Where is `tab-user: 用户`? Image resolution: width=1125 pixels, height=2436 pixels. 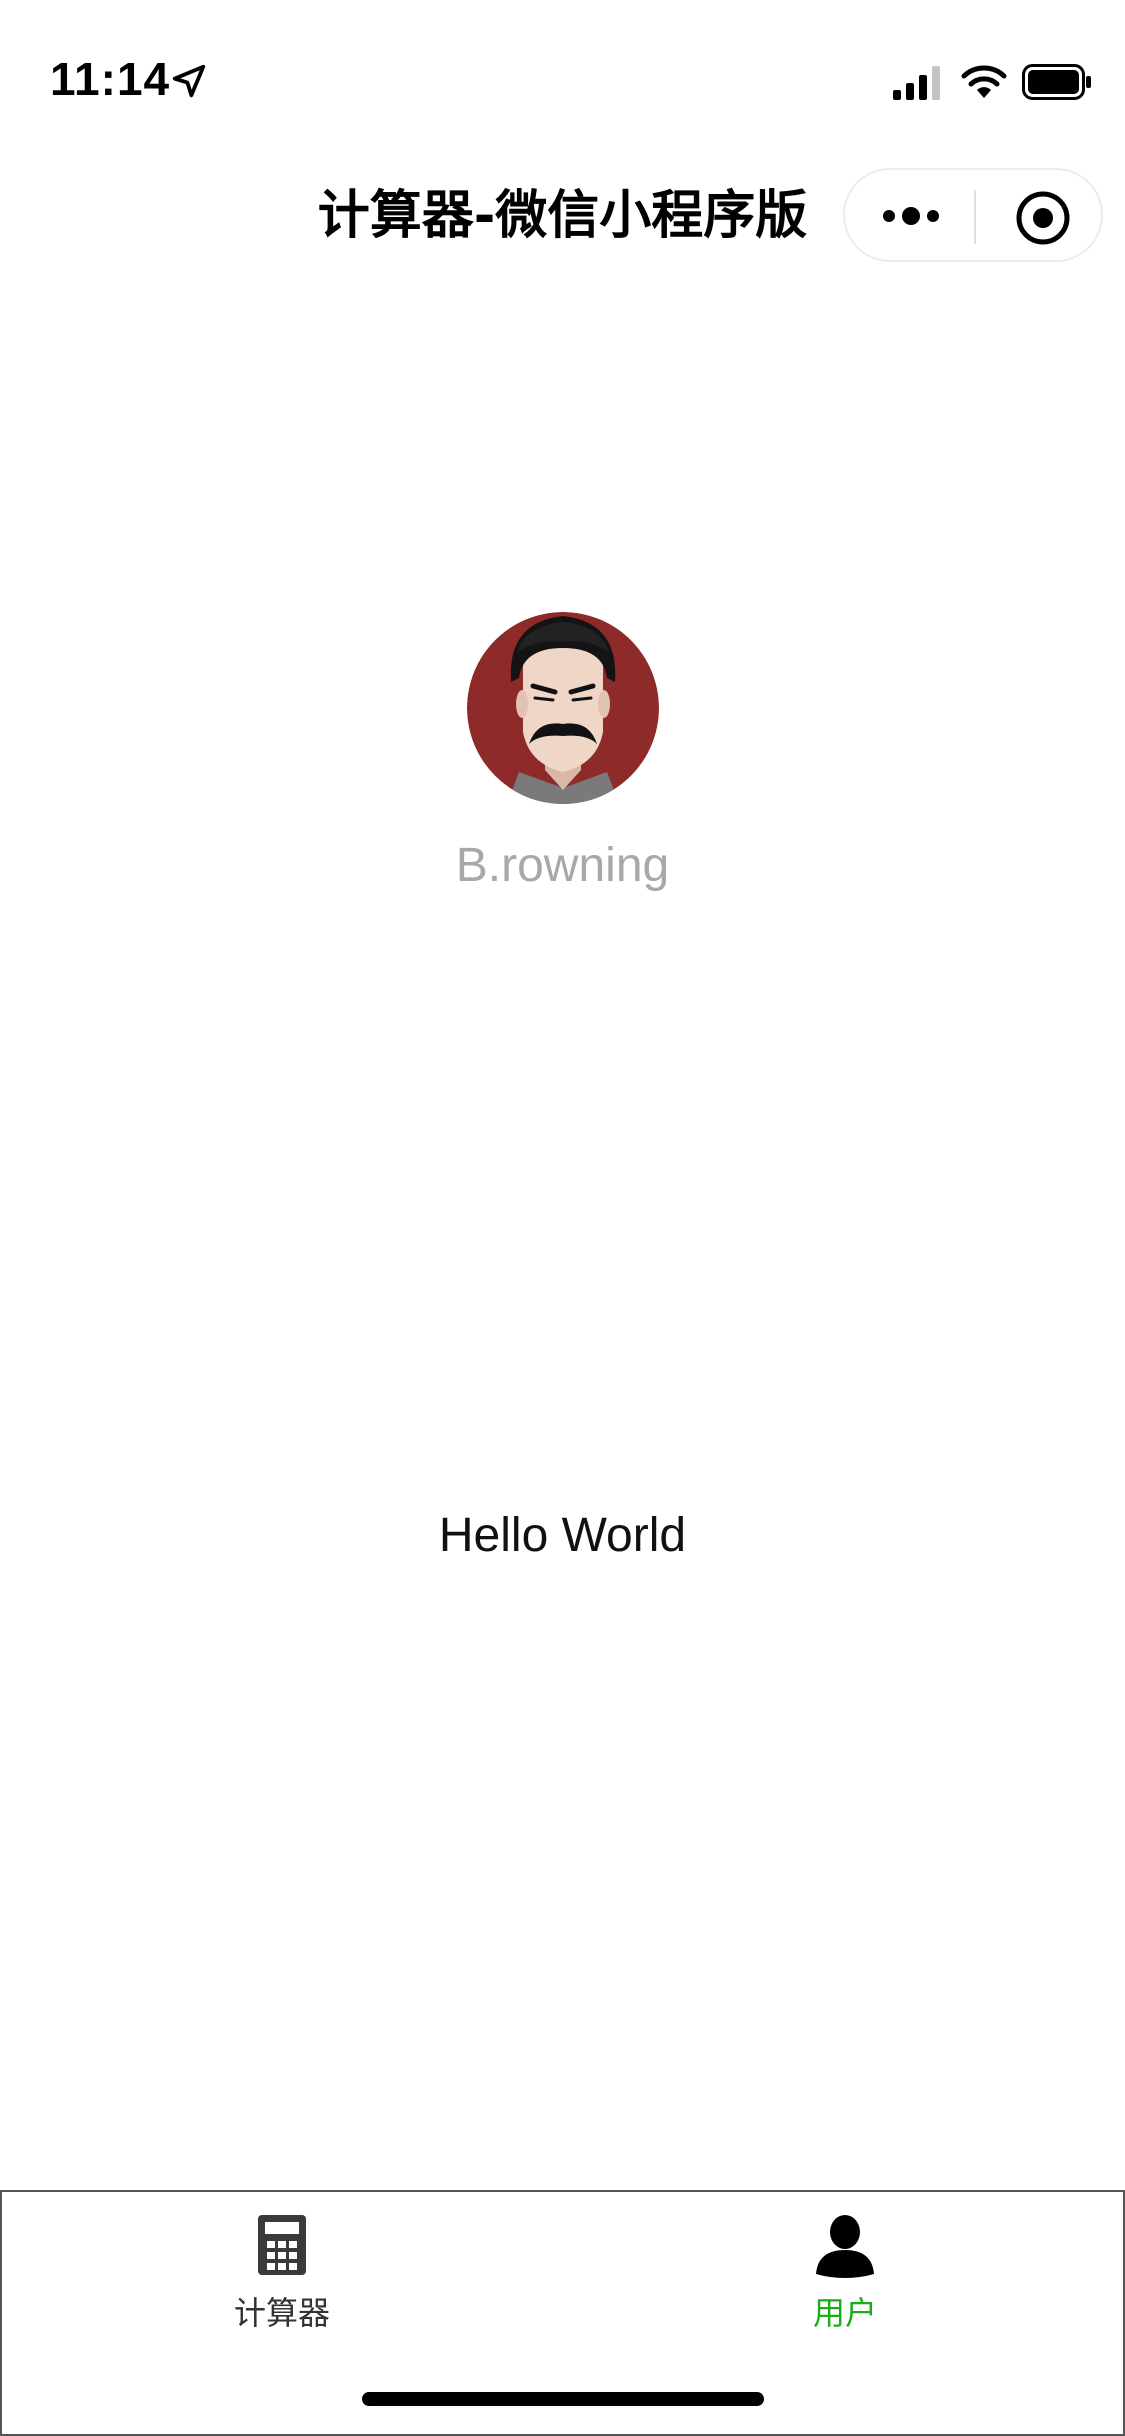
tab-user: 用户 is located at coordinates (845, 2277).